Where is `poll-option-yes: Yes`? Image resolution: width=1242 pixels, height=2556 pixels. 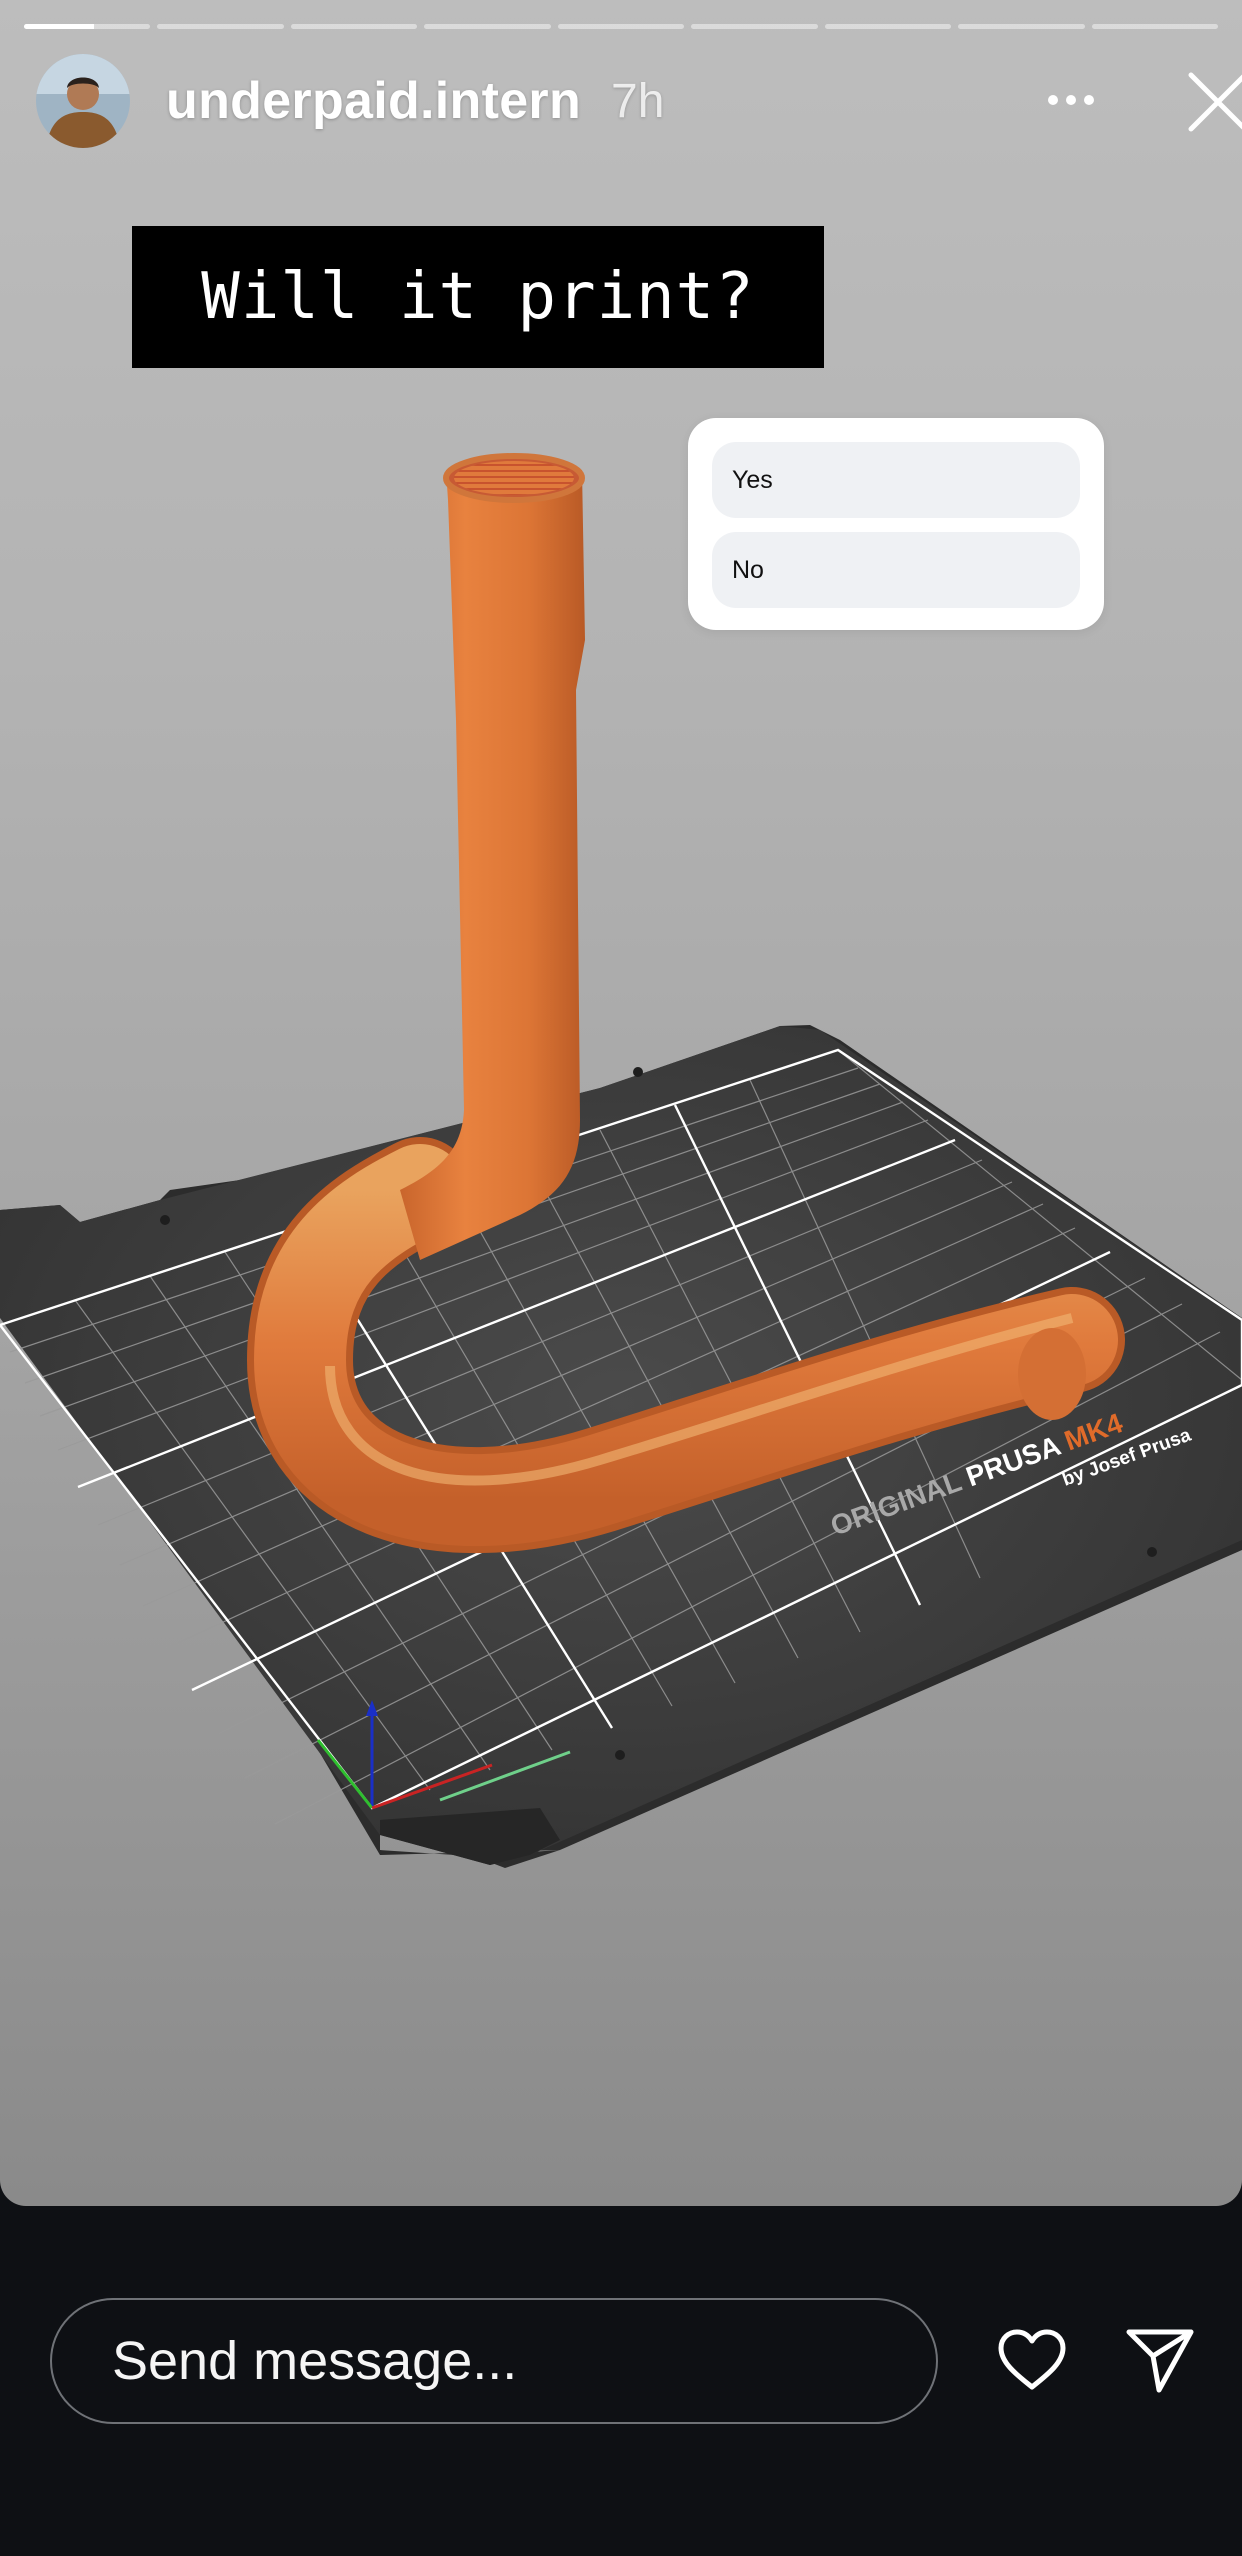 poll-option-yes: Yes is located at coordinates (896, 480).